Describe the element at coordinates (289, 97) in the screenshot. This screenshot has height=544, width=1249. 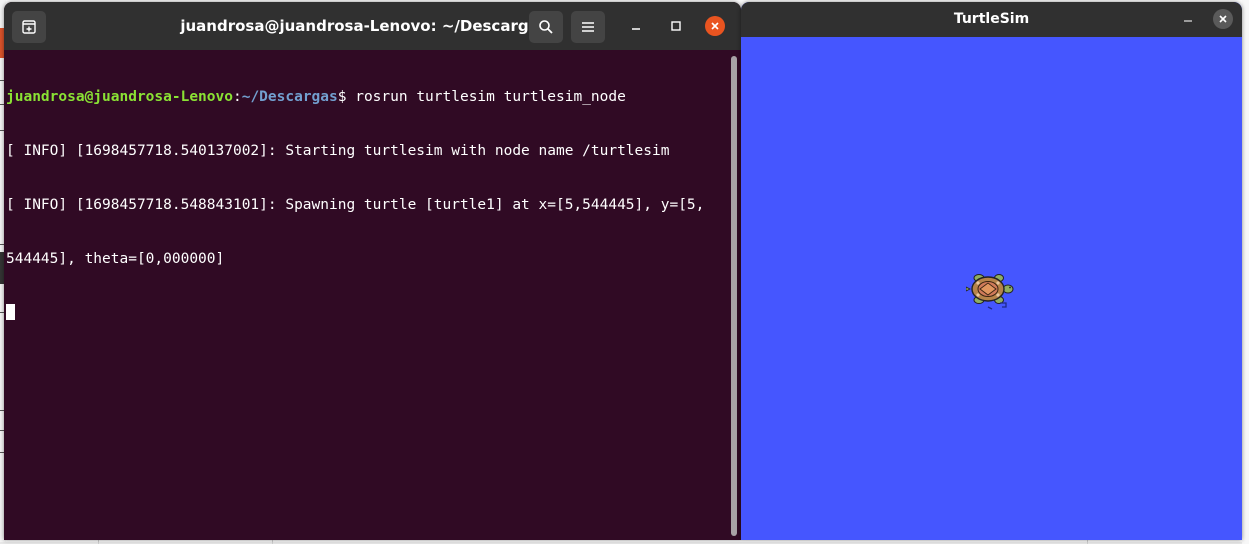
I see `prompt-path: ~/Descargas` at that location.